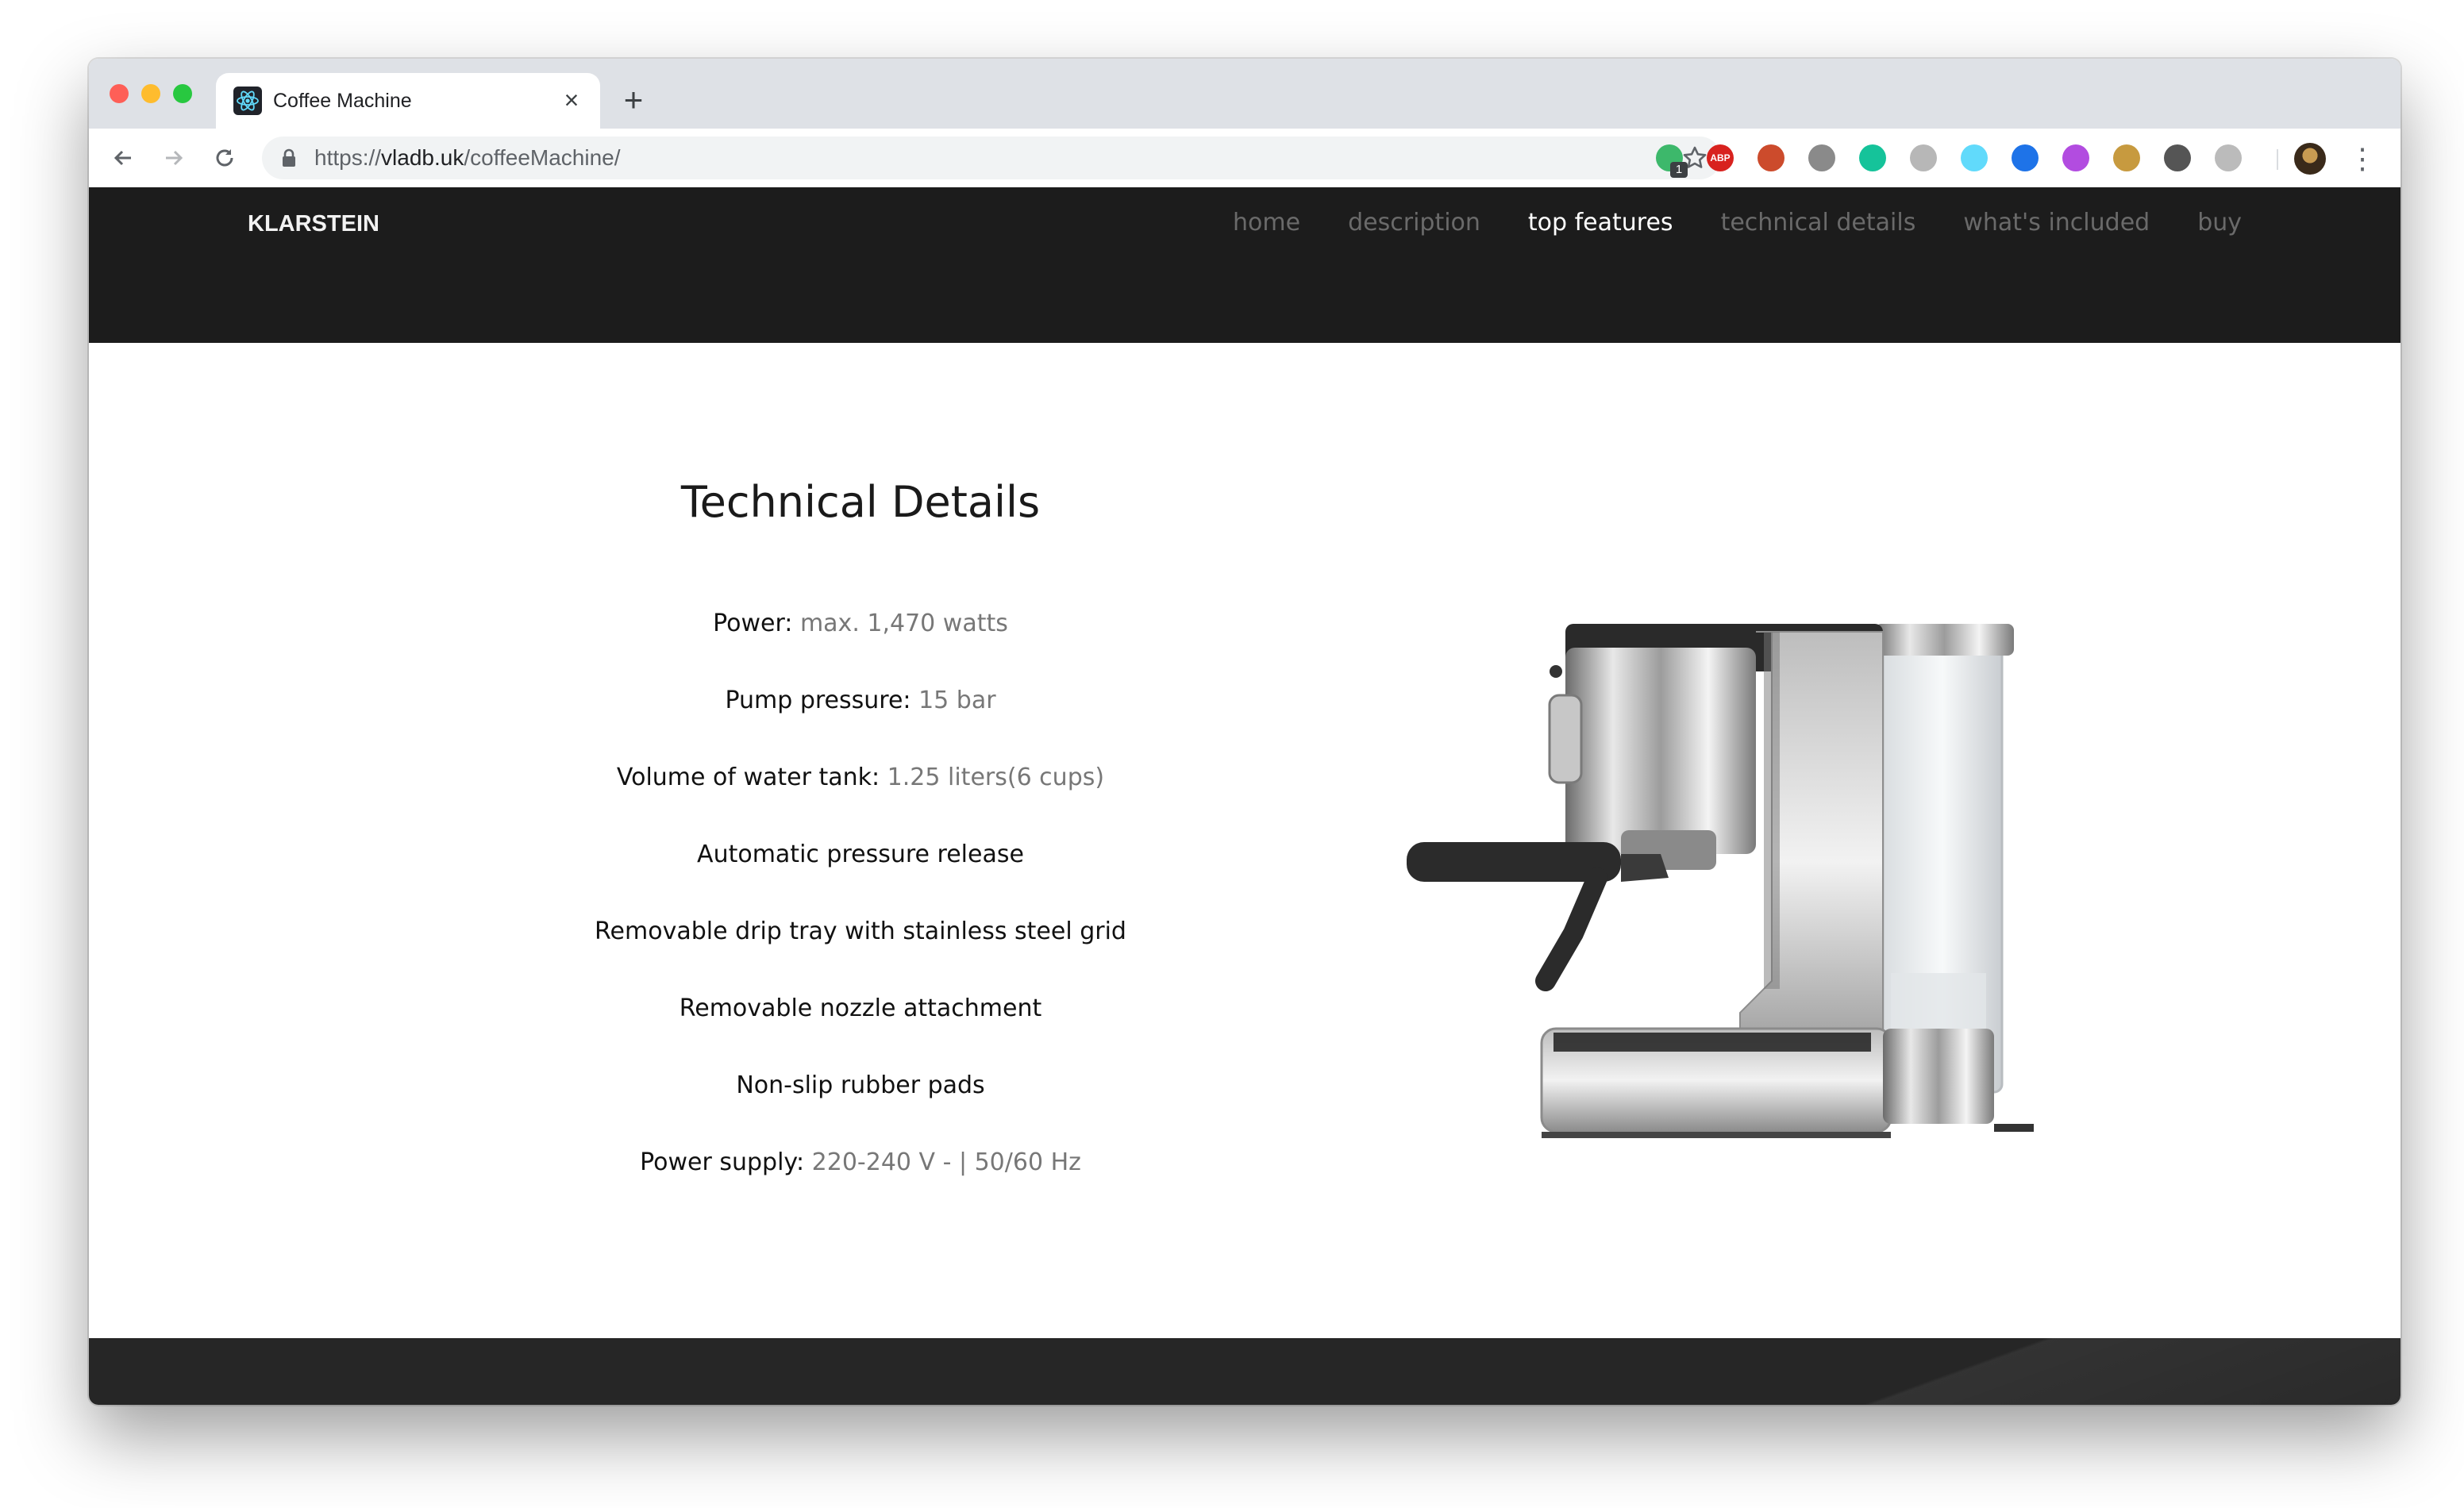  What do you see at coordinates (860, 723) in the screenshot?
I see `spec-item: Pump pressure: 15 bar` at bounding box center [860, 723].